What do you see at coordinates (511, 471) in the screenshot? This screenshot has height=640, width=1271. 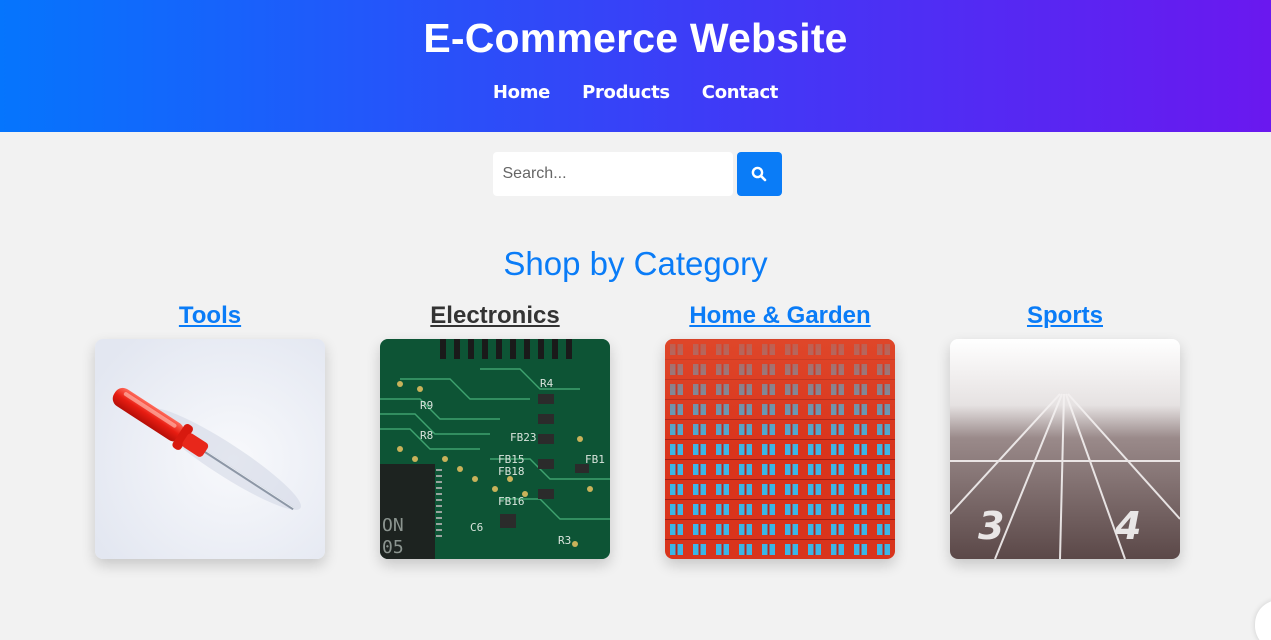 I see `circuit-label-fb18: FB18` at bounding box center [511, 471].